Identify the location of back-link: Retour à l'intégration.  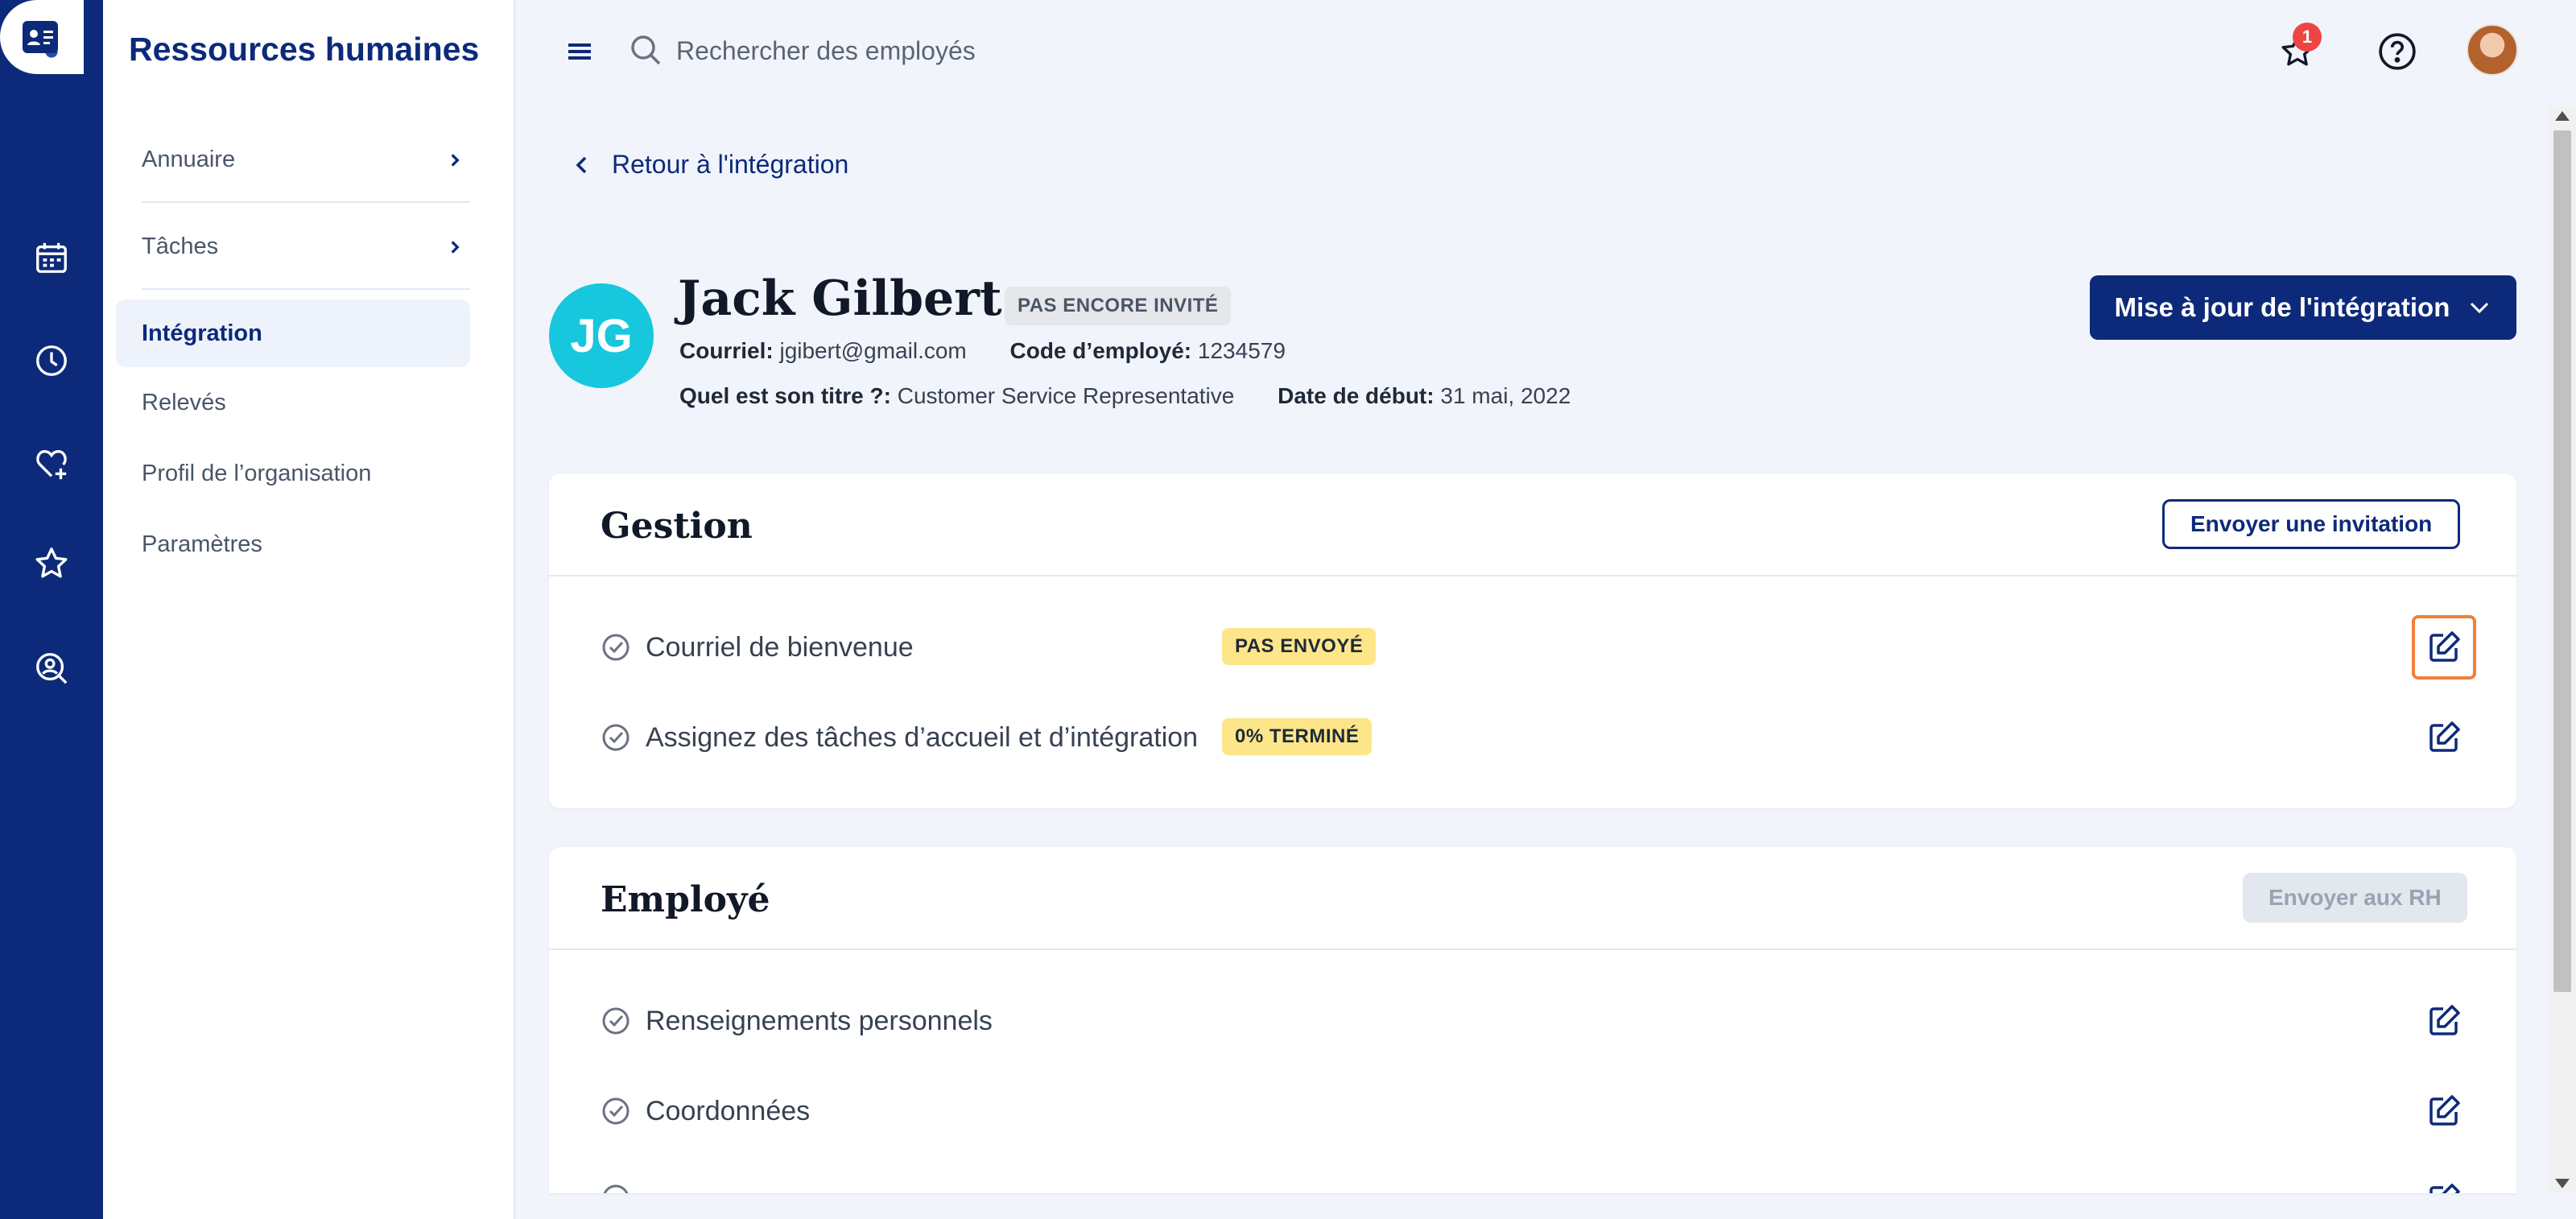
(709, 165).